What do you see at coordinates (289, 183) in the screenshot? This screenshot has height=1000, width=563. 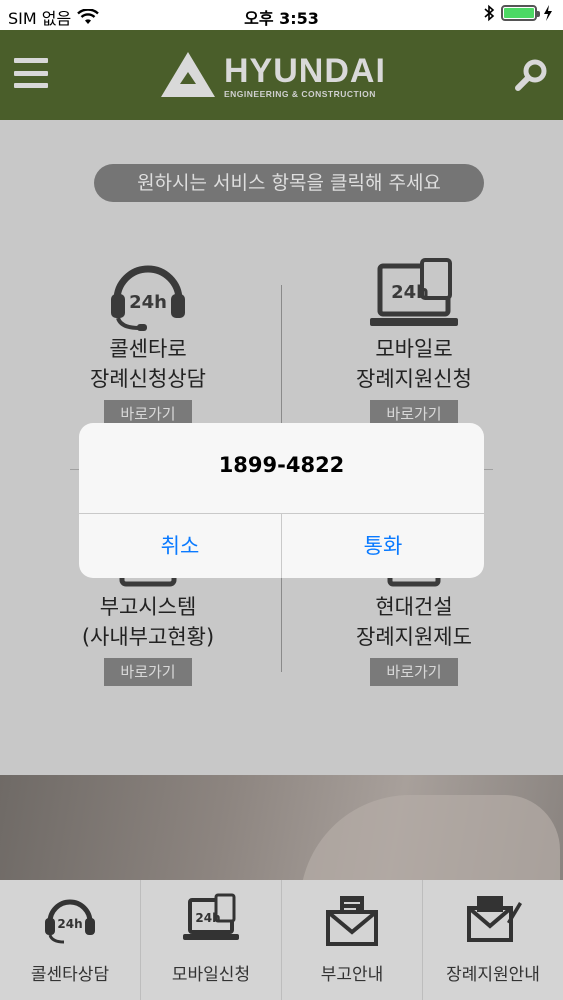 I see `guide-text: 원하시는 서비스 항목을 클릭해 주세요` at bounding box center [289, 183].